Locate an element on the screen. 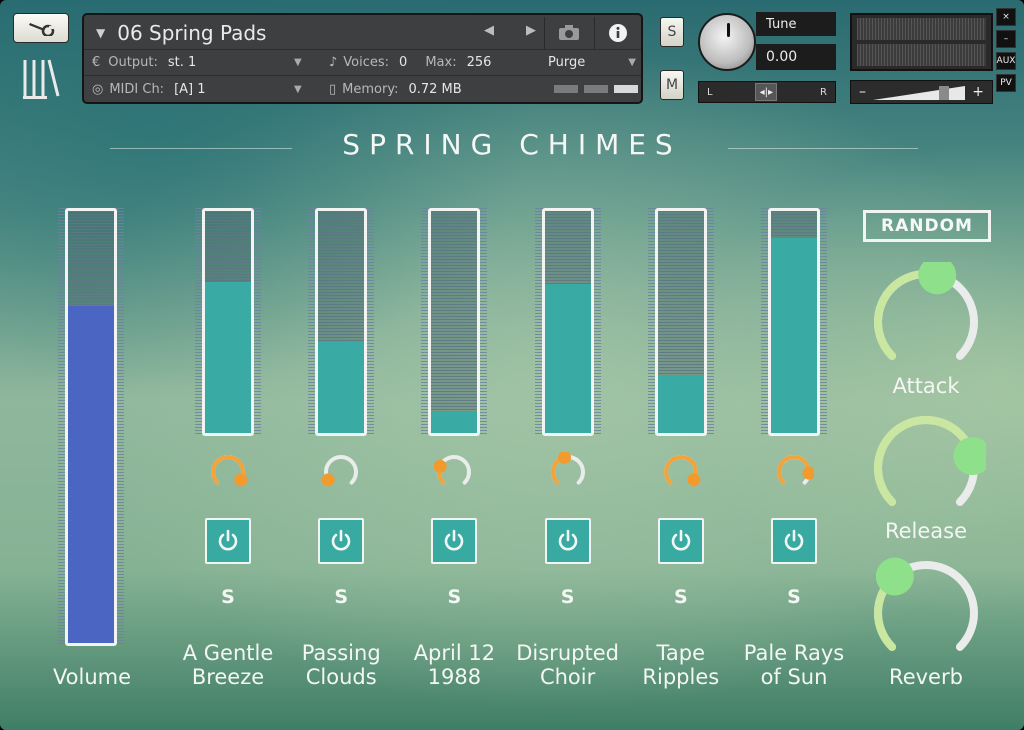  layer-name-line1: April 12 is located at coordinates (454, 653).